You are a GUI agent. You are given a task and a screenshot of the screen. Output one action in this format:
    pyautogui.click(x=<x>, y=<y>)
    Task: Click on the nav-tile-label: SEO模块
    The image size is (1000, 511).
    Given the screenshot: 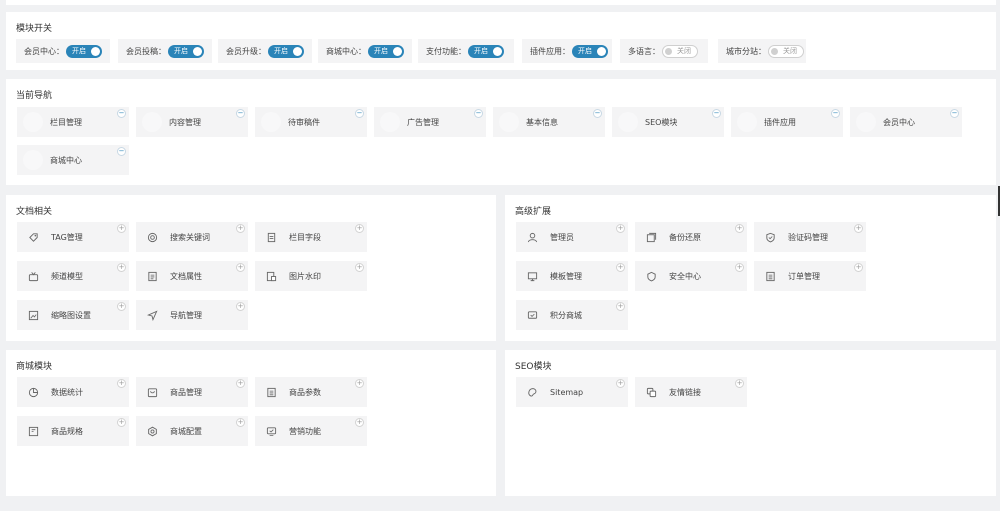 What is the action you would take?
    pyautogui.click(x=661, y=122)
    